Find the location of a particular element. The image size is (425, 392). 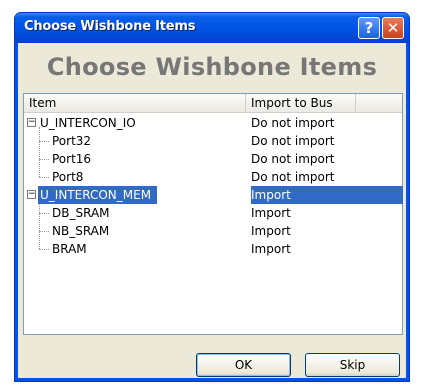

close-button: ✕ is located at coordinates (393, 28).